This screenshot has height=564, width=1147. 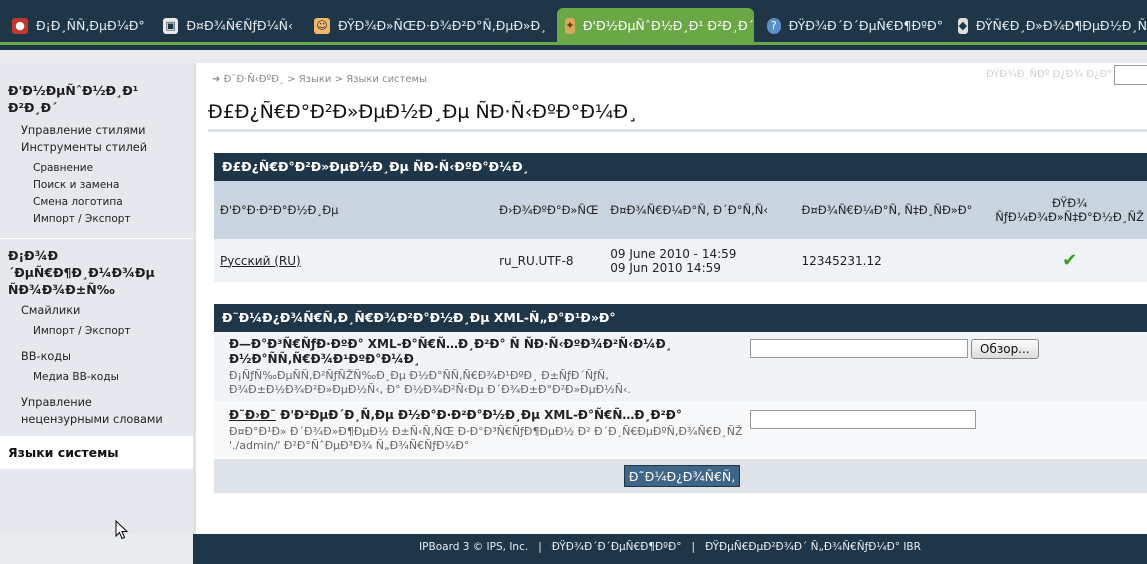 I want to click on sidebar-item-smilies: Смайлики, so click(x=96, y=310).